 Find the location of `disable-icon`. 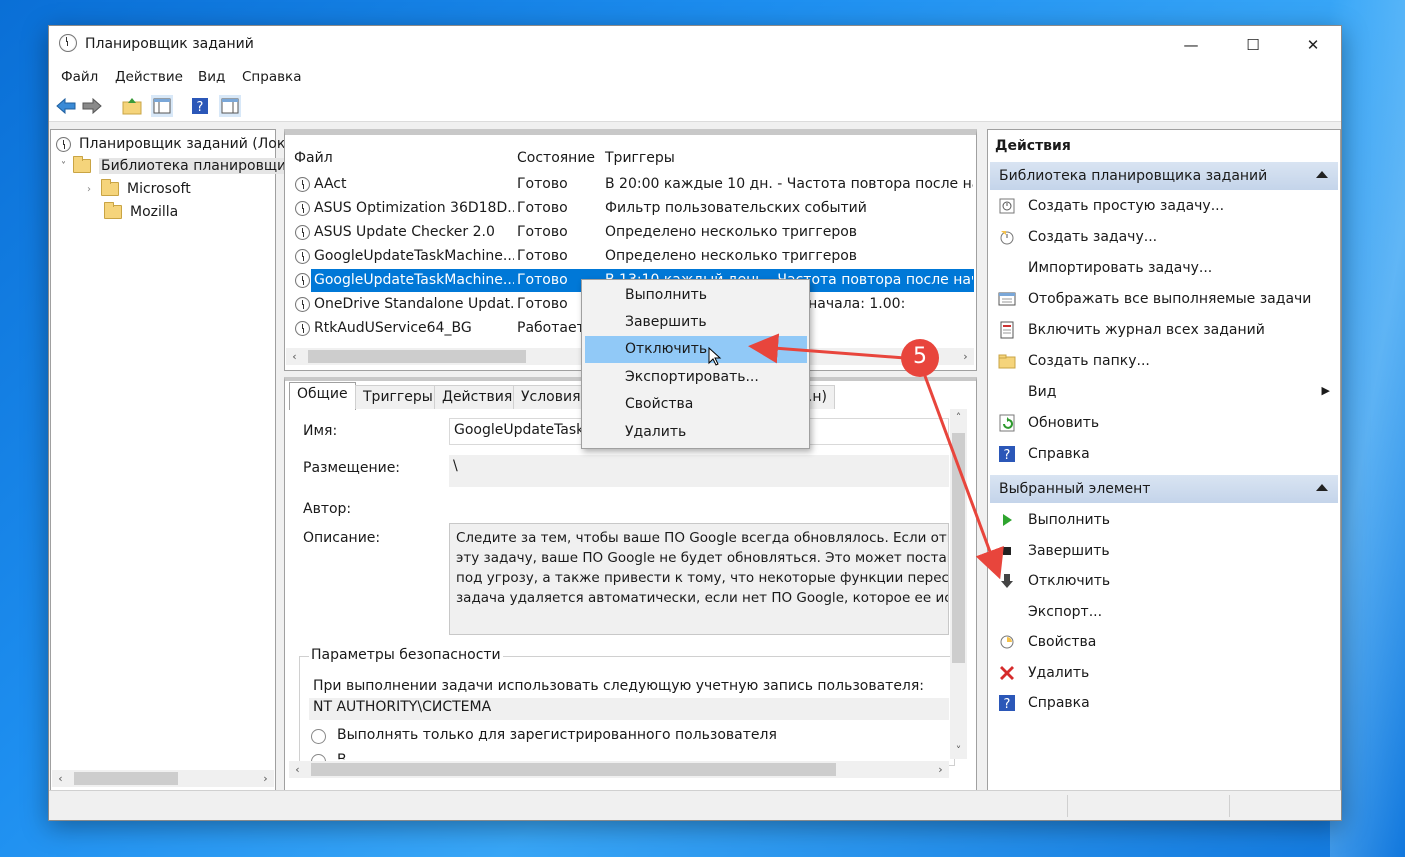

disable-icon is located at coordinates (1007, 581).